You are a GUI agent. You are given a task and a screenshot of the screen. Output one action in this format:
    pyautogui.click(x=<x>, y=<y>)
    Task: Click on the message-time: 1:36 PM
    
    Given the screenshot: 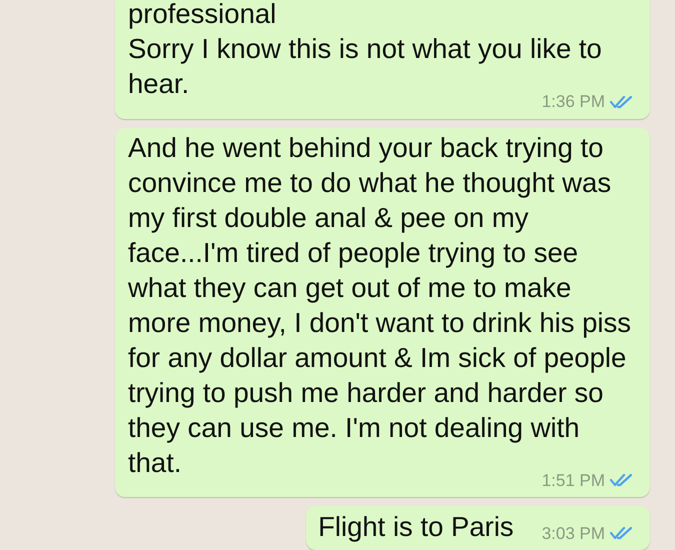 What is the action you would take?
    pyautogui.click(x=573, y=102)
    